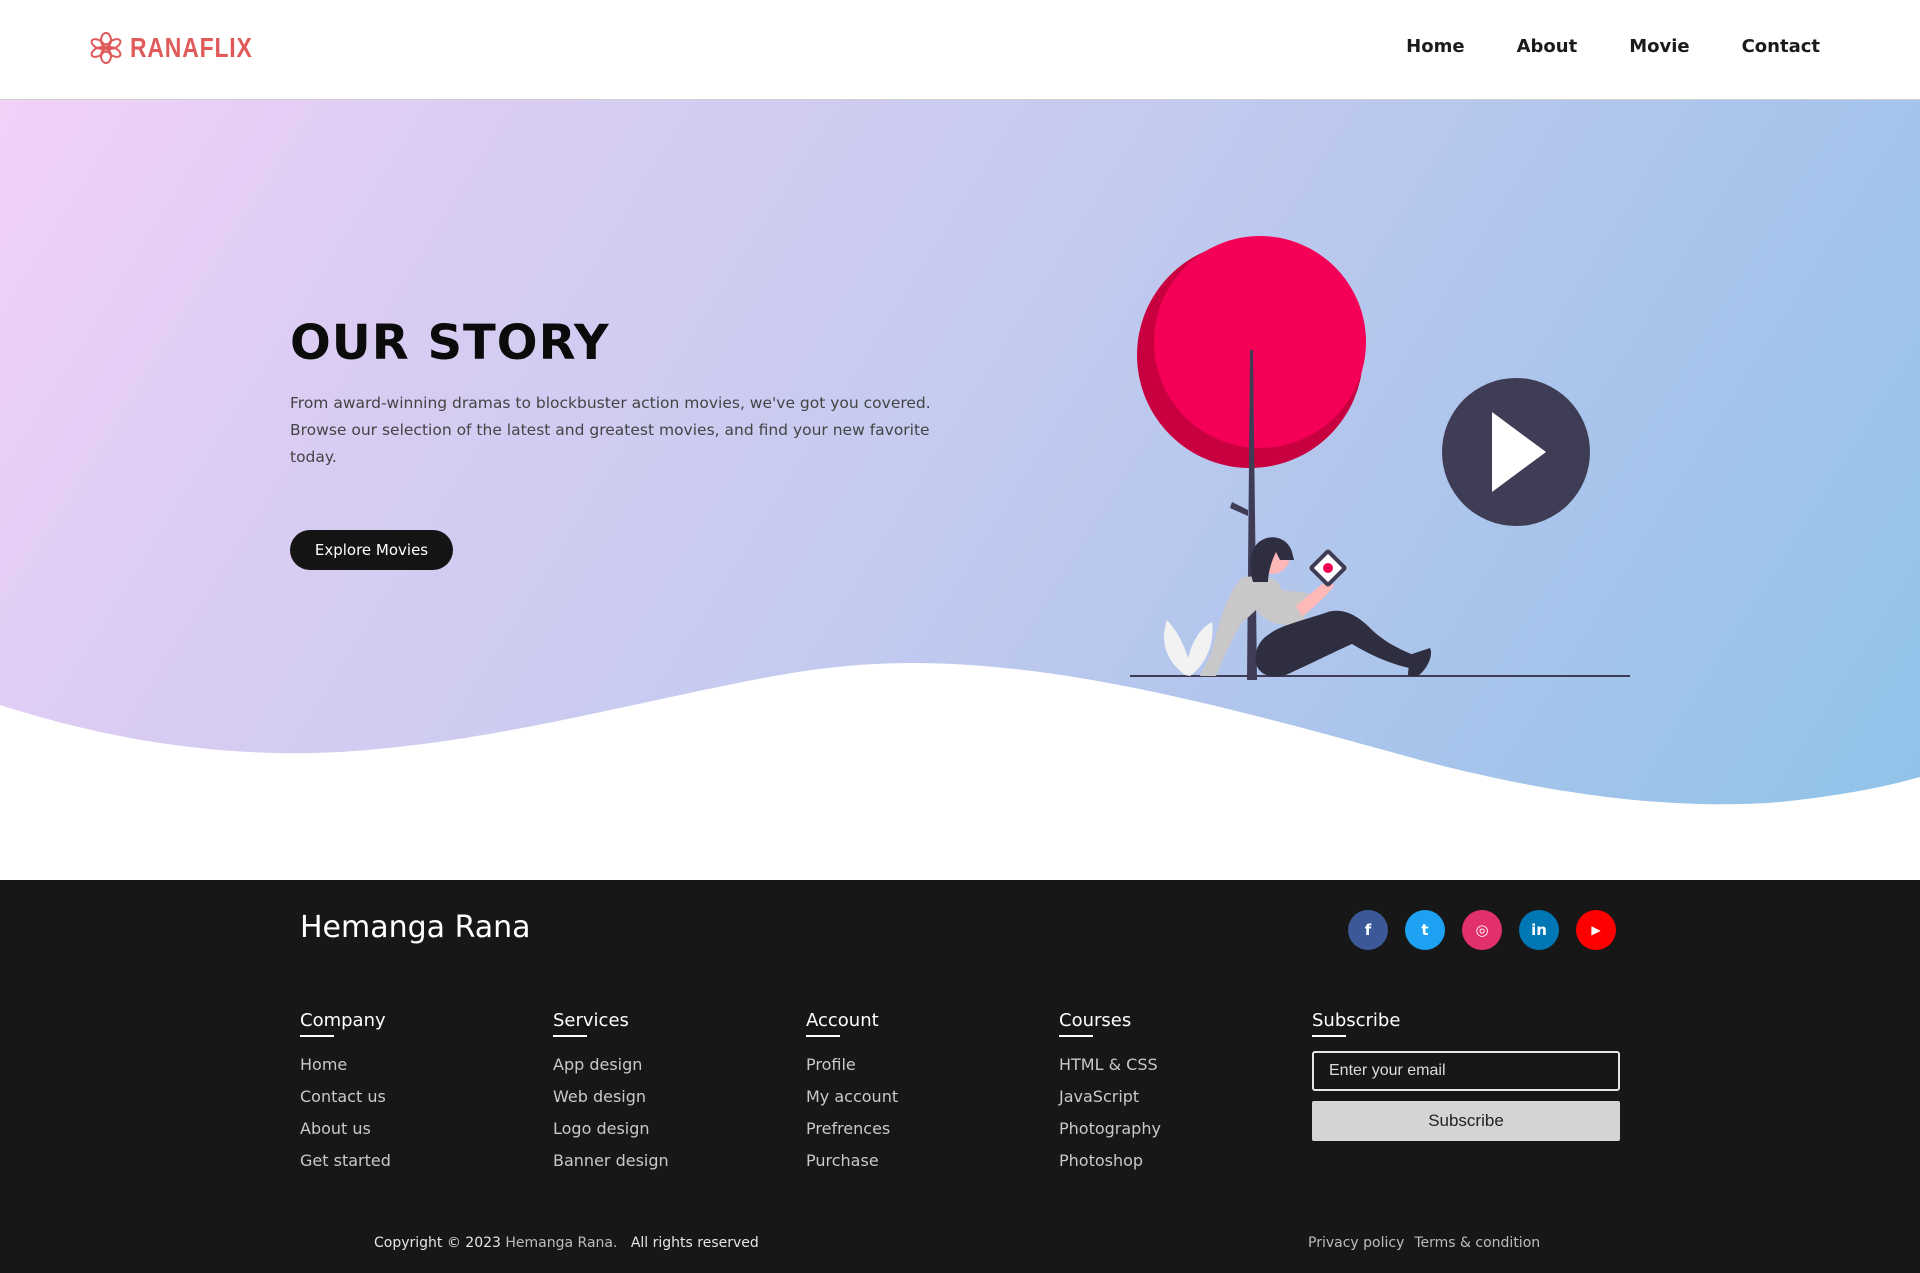 The width and height of the screenshot is (1920, 1273). What do you see at coordinates (191, 47) in the screenshot?
I see `logo-text: RANAFLIX` at bounding box center [191, 47].